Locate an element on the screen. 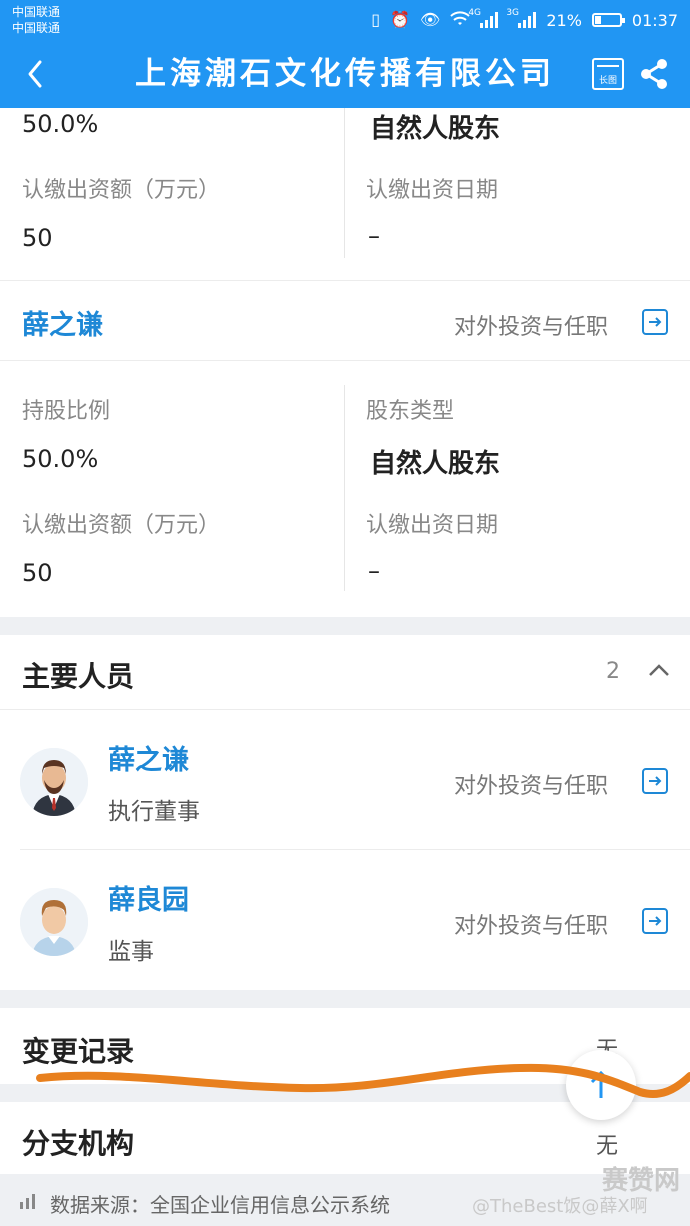 This screenshot has height=1226, width=690. footer: 数据来源：全国企业信用信息公示系统 @TheBest饭@薛X啊 赛赞网 is located at coordinates (345, 1196).